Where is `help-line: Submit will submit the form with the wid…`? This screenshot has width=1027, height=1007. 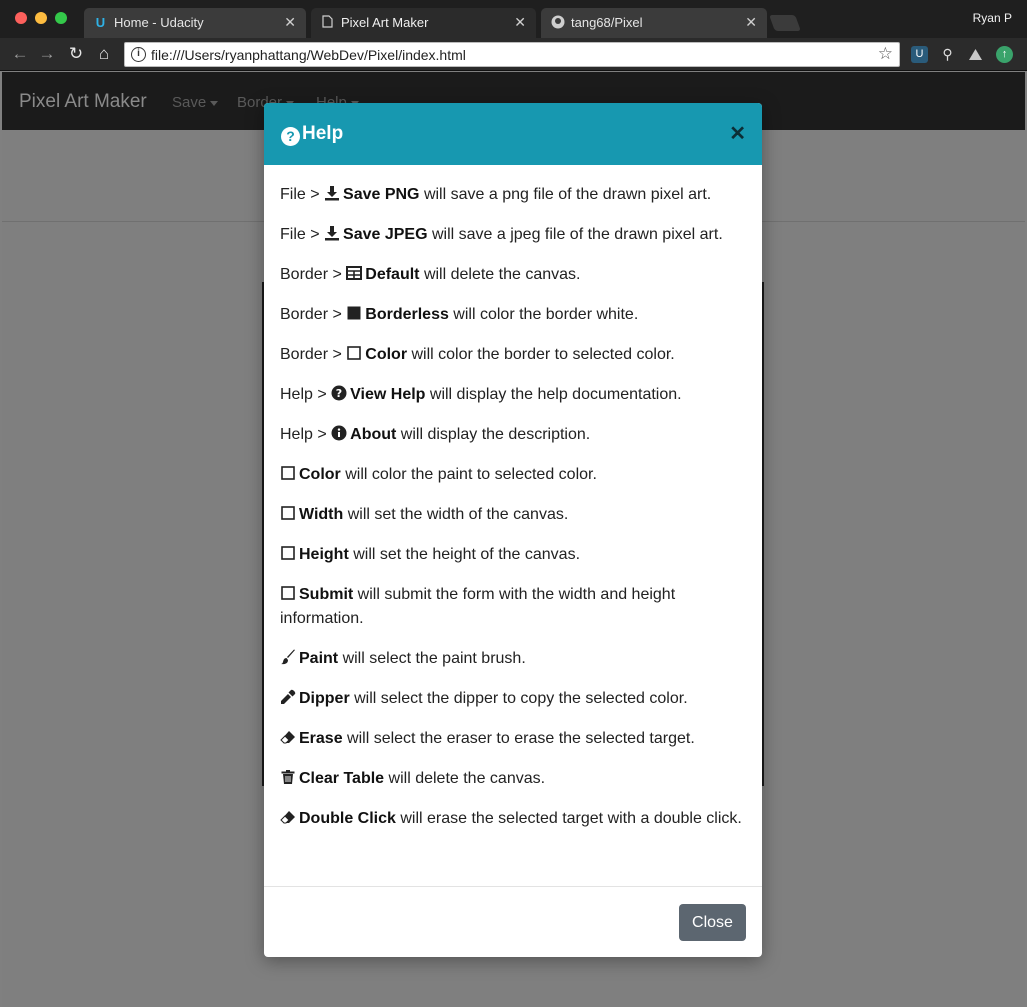
help-line: Submit will submit the form with the wid… is located at coordinates (515, 607).